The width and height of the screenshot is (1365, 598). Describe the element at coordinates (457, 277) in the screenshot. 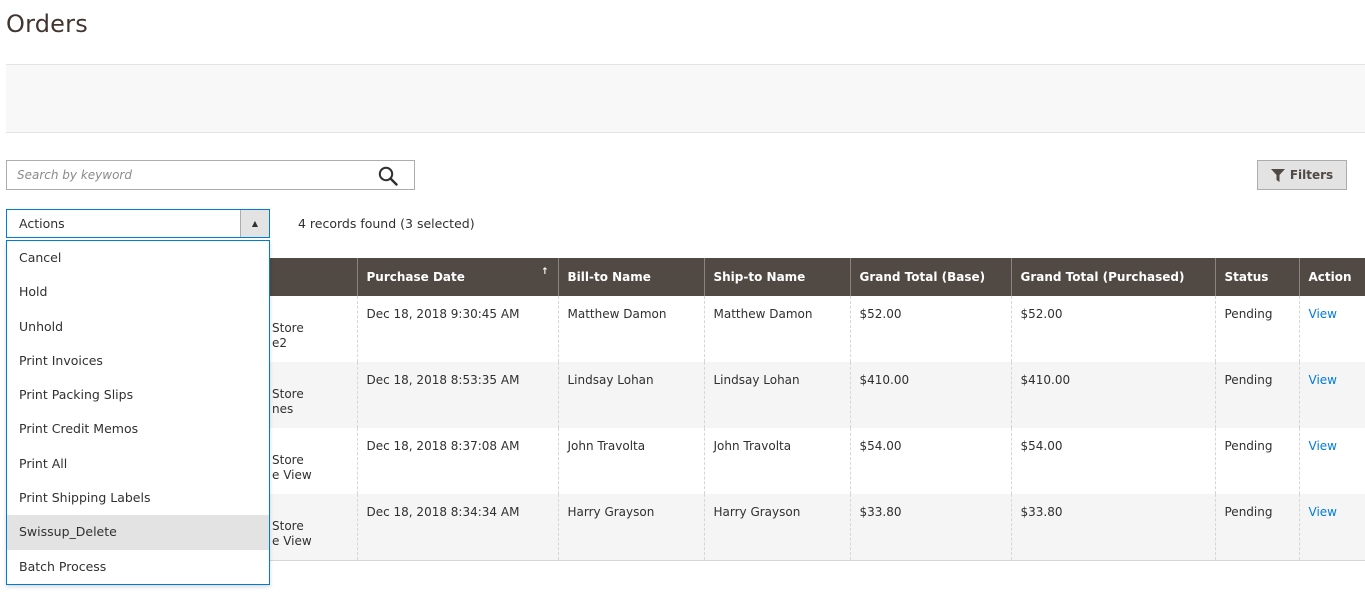

I see `column-header-purchase-date: Purchase Date ↑` at that location.